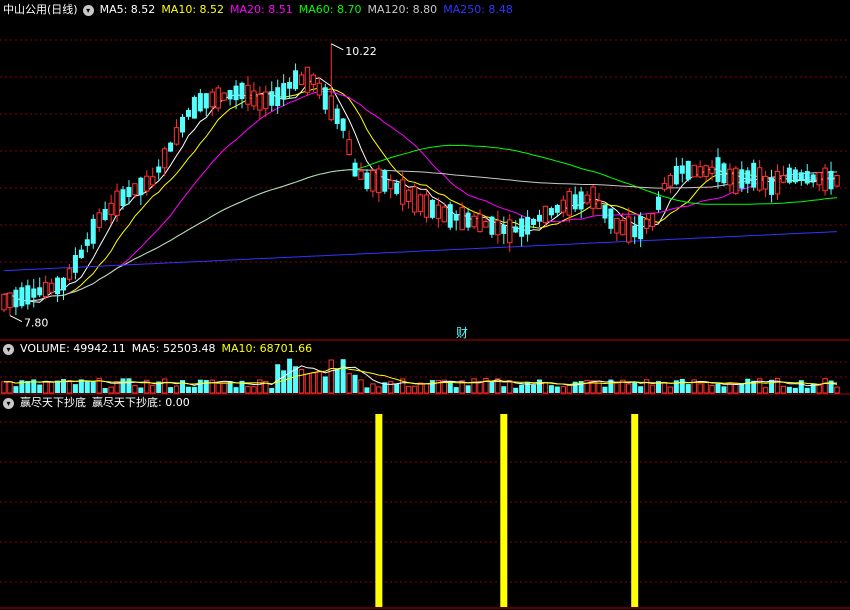  What do you see at coordinates (421, 376) in the screenshot?
I see `volume-ma10-line` at bounding box center [421, 376].